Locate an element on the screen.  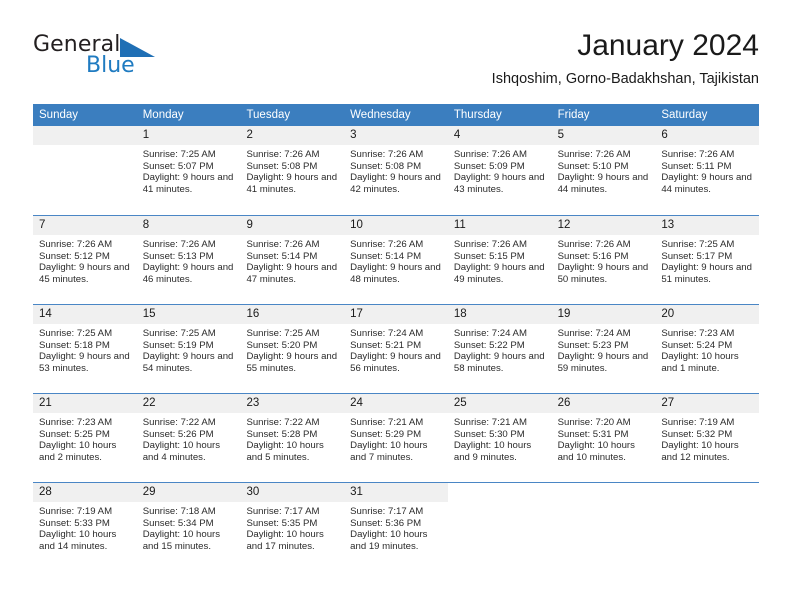
daylight-text: Daylight: 9 hours and 54 minutes. is located at coordinates (188, 363).